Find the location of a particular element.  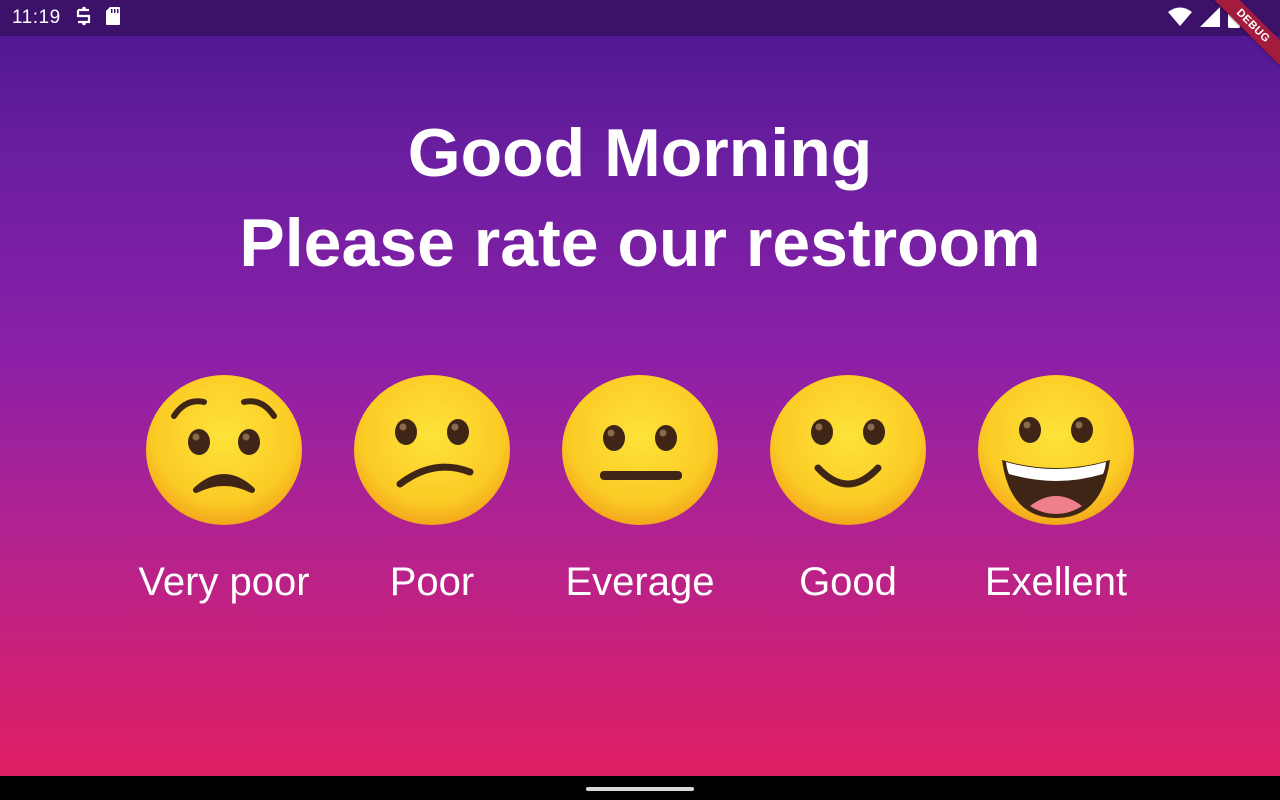

grinning-face-icon is located at coordinates (1056, 450).